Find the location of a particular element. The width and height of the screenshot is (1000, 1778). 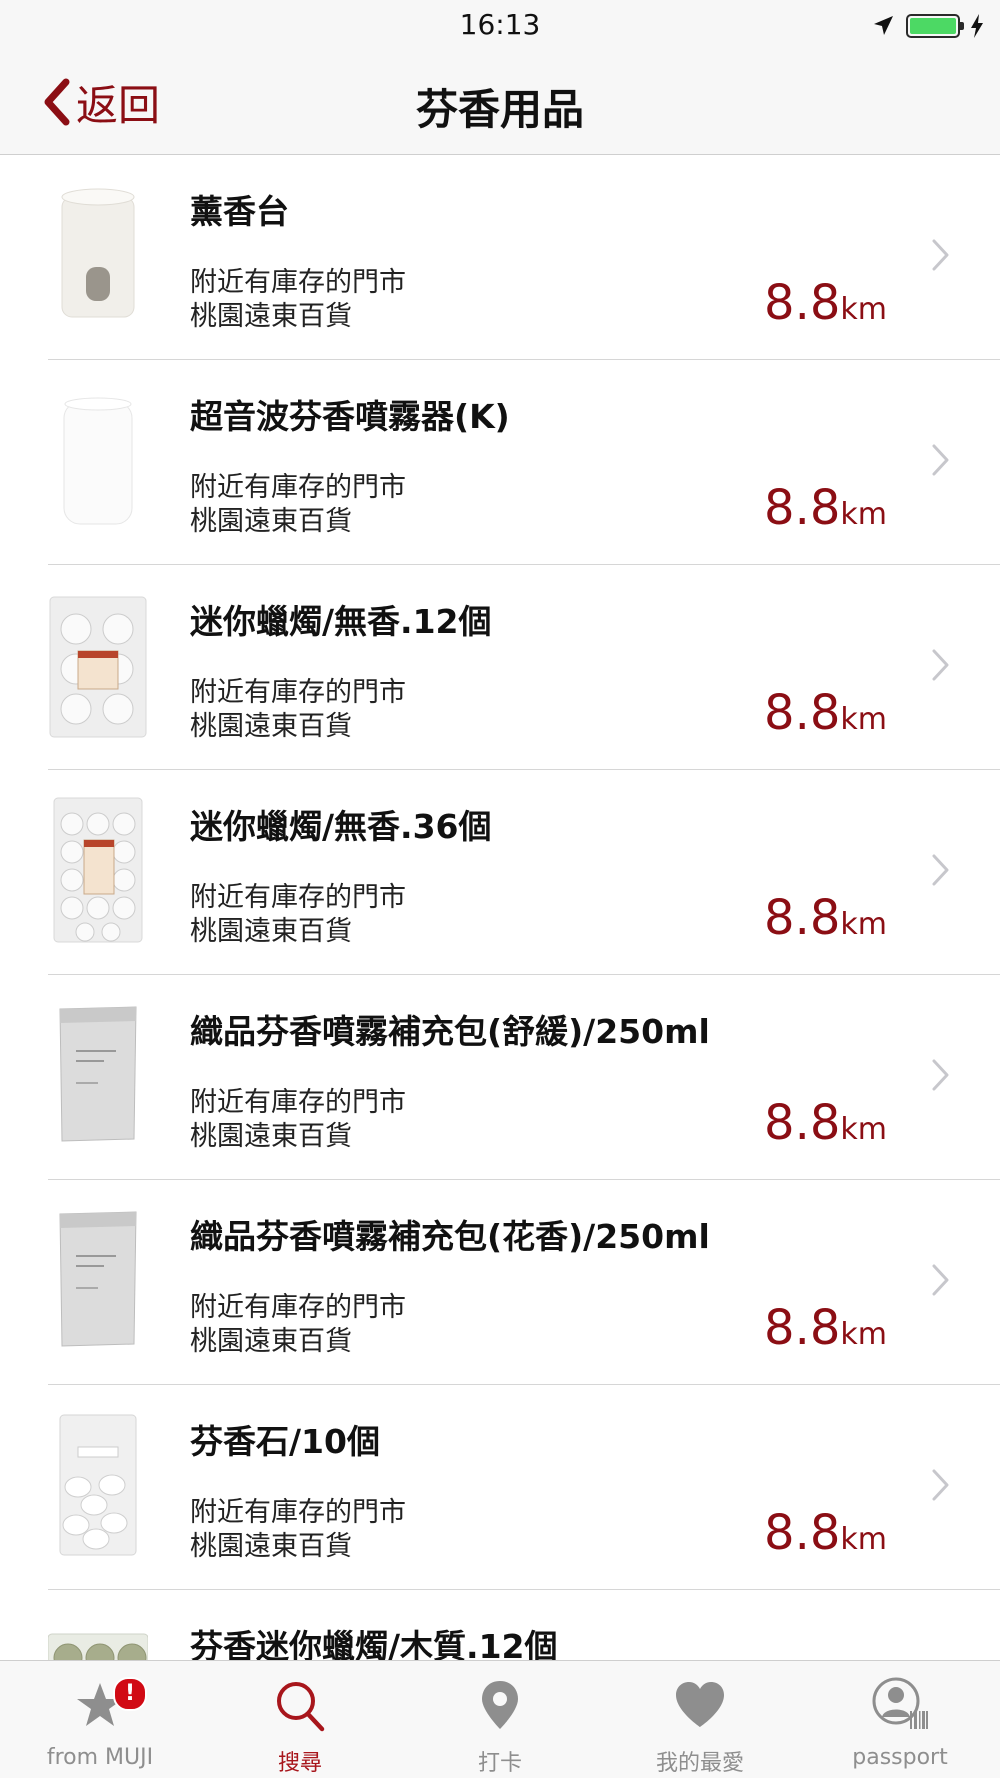

location-arrow-icon is located at coordinates (883, 25).